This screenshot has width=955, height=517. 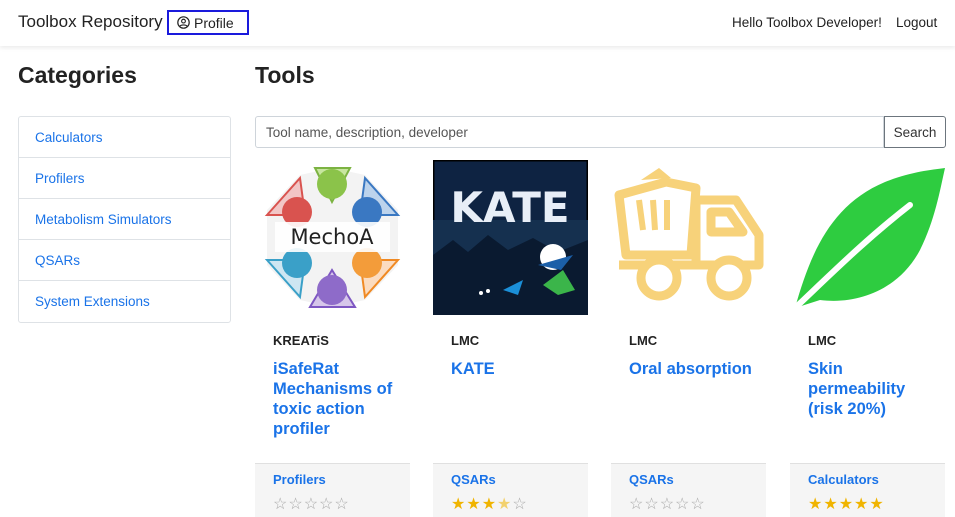 I want to click on tool-image-leaf, so click(x=867, y=237).